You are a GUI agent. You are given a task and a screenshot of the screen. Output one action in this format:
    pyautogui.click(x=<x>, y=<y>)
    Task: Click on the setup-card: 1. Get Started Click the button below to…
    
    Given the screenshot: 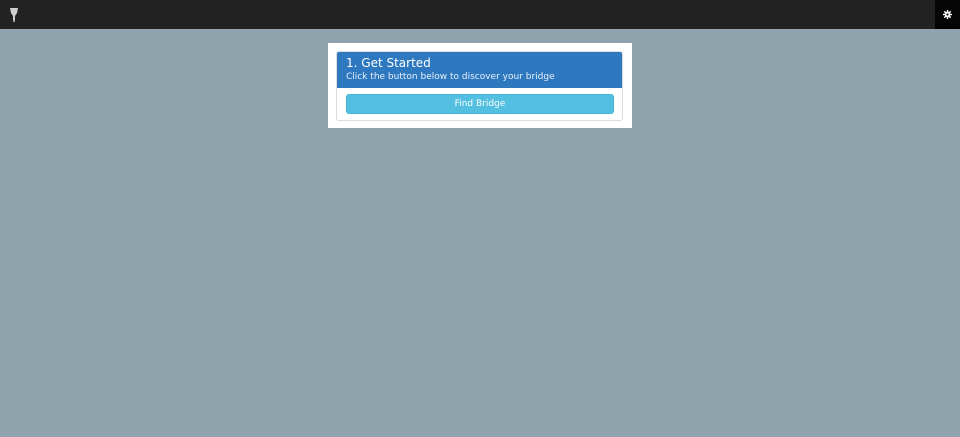 What is the action you would take?
    pyautogui.click(x=480, y=85)
    